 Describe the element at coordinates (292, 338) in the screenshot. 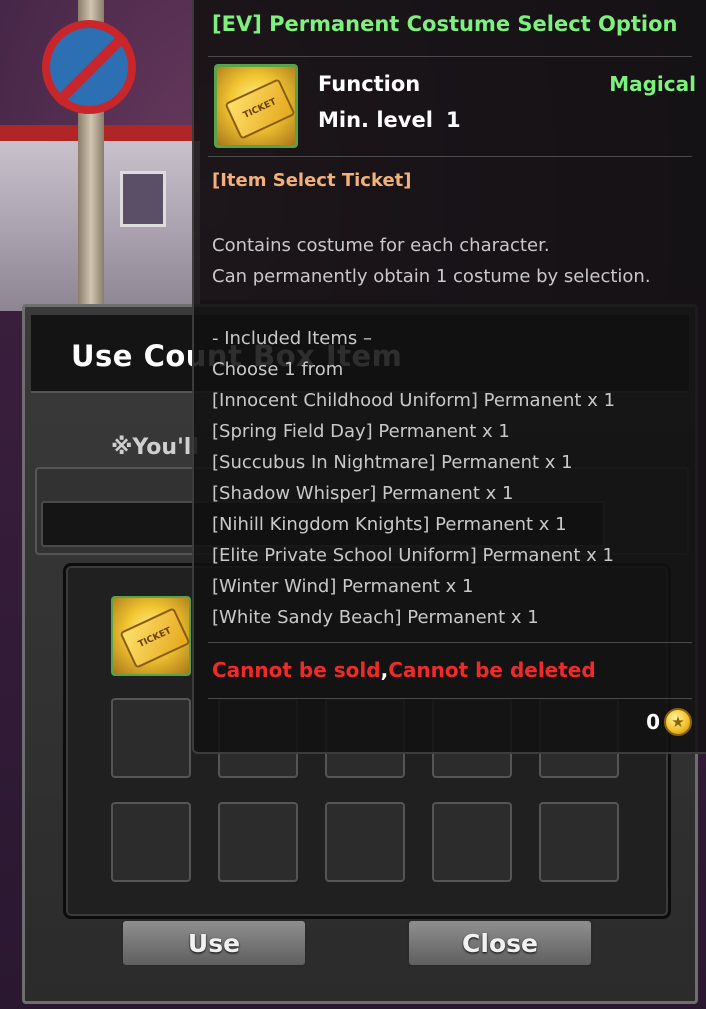

I see `included-items-header: - Included Items –` at that location.